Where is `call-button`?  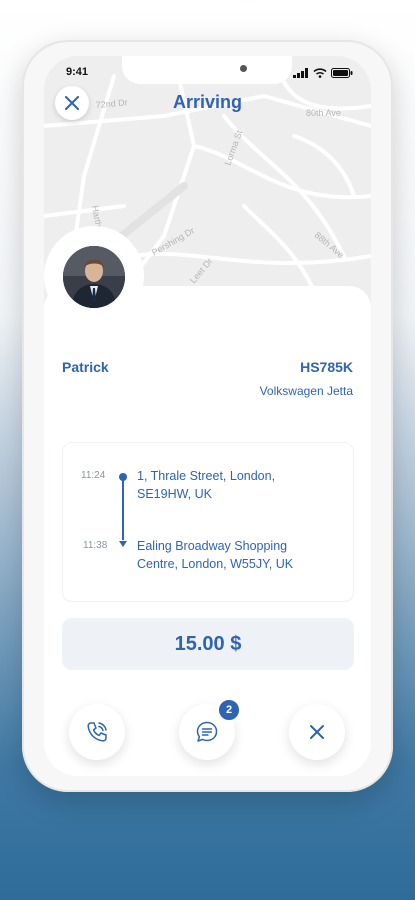
call-button is located at coordinates (97, 732).